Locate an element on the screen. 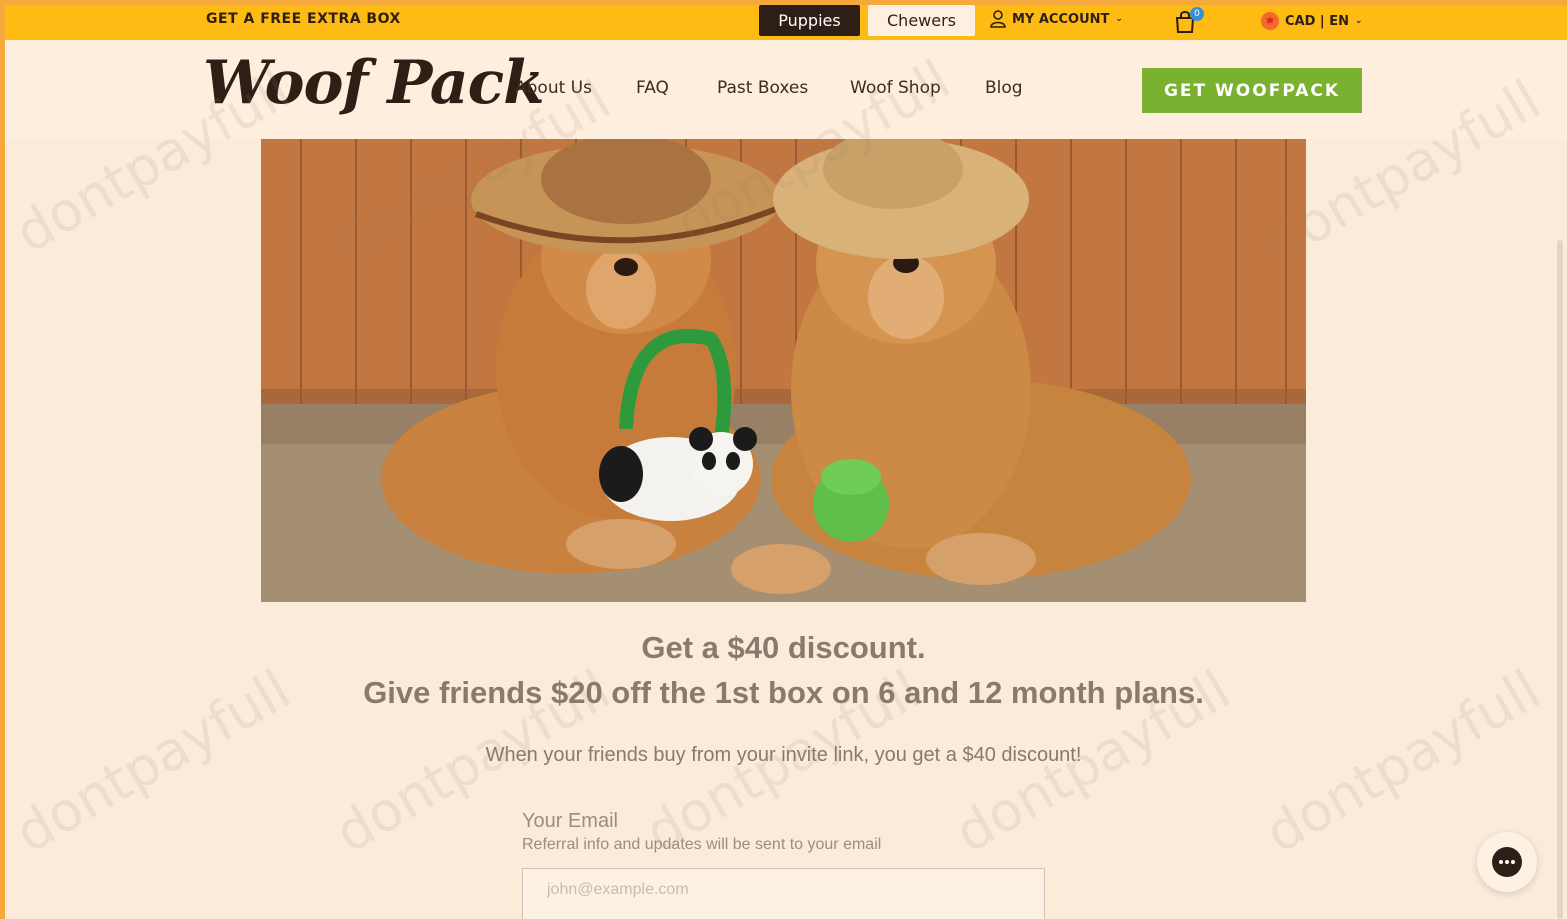  chat-button is located at coordinates (1507, 862).